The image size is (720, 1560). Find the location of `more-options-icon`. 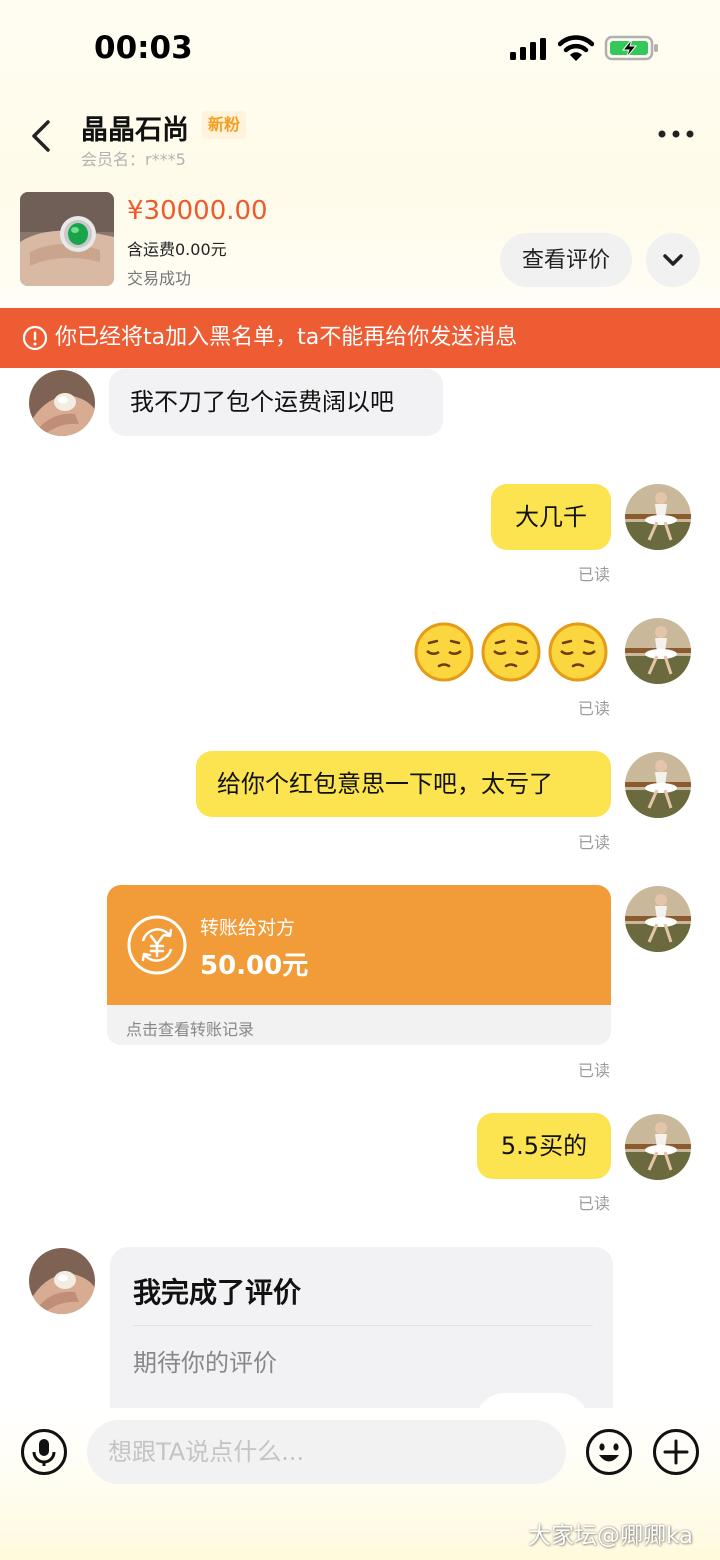

more-options-icon is located at coordinates (676, 134).